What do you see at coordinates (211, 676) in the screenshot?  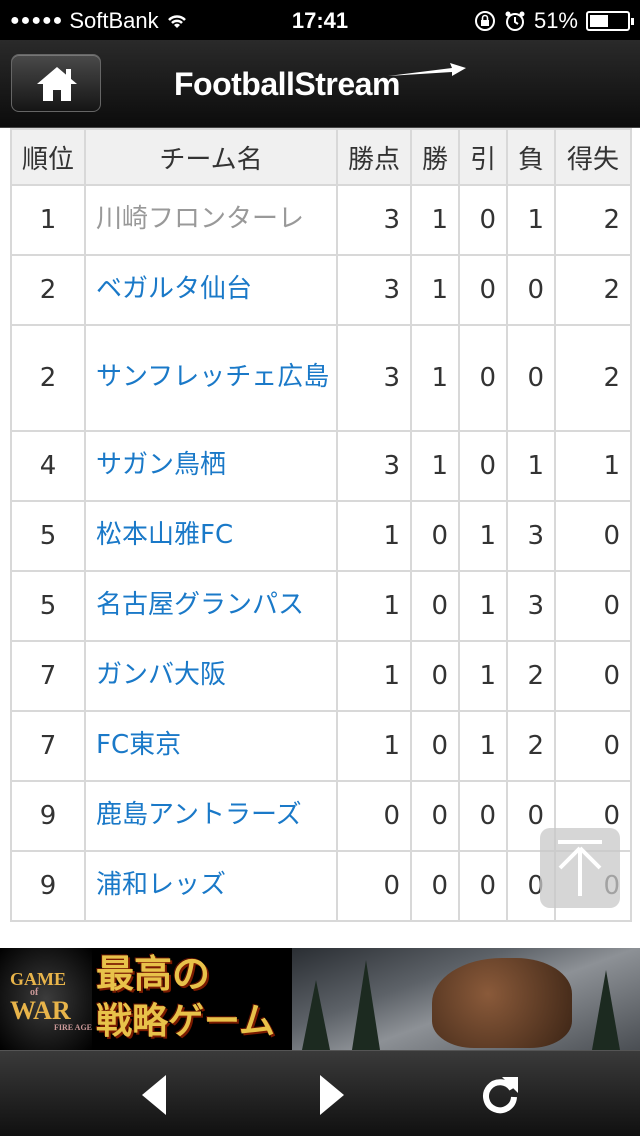 I see `team-link: ガンバ大阪` at bounding box center [211, 676].